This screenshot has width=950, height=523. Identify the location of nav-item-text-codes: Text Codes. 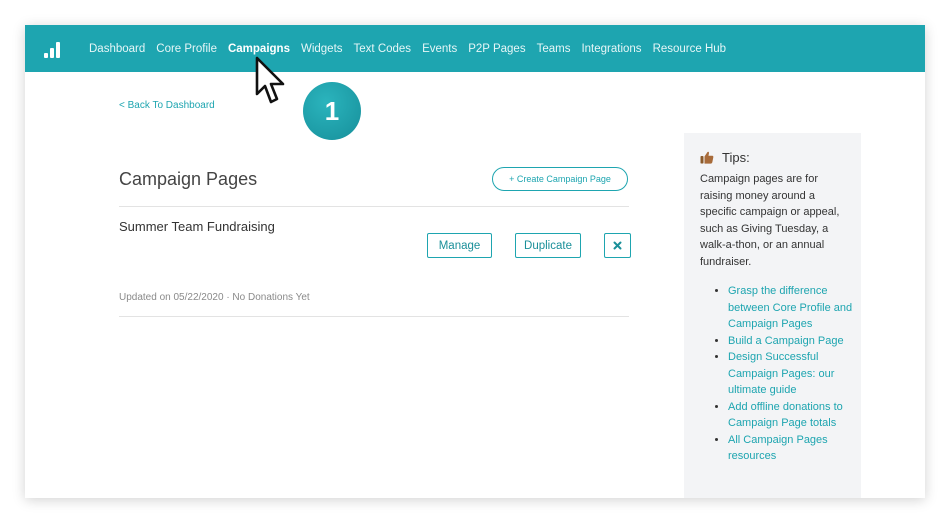
(383, 49).